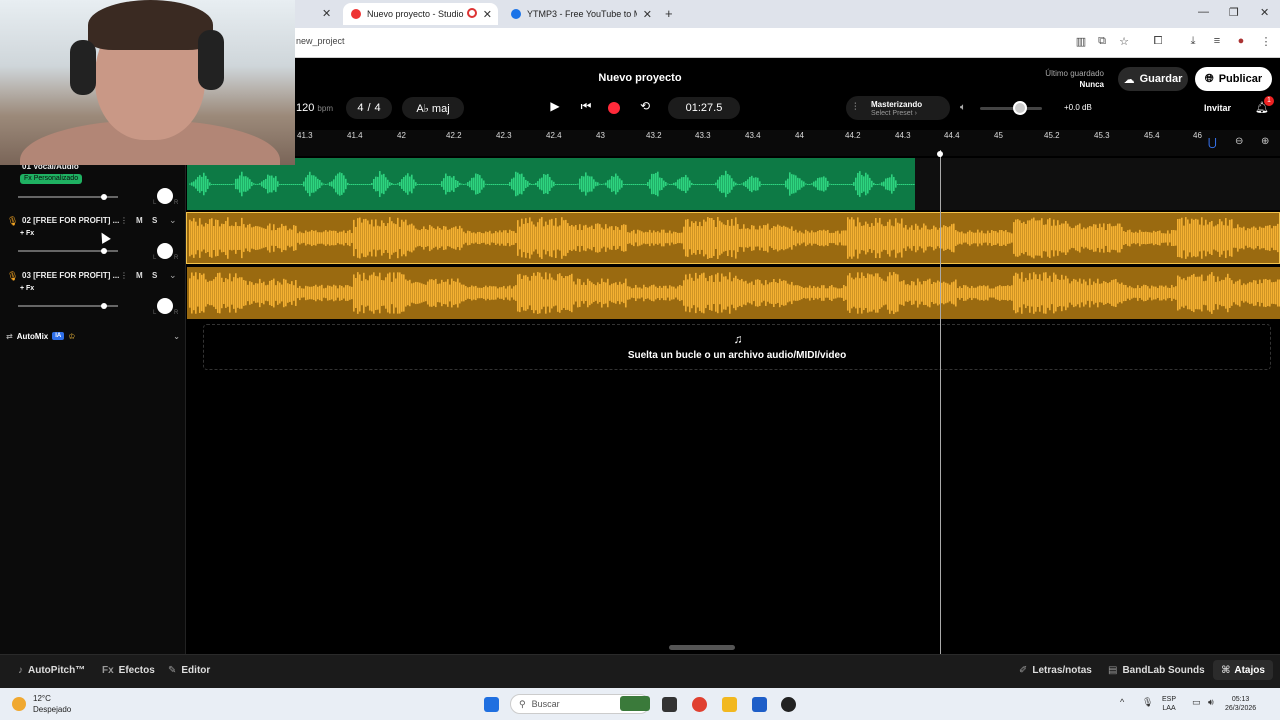 The height and width of the screenshot is (720, 1280). Describe the element at coordinates (1158, 41) in the screenshot. I see `extensions-icon: ⧠` at that location.